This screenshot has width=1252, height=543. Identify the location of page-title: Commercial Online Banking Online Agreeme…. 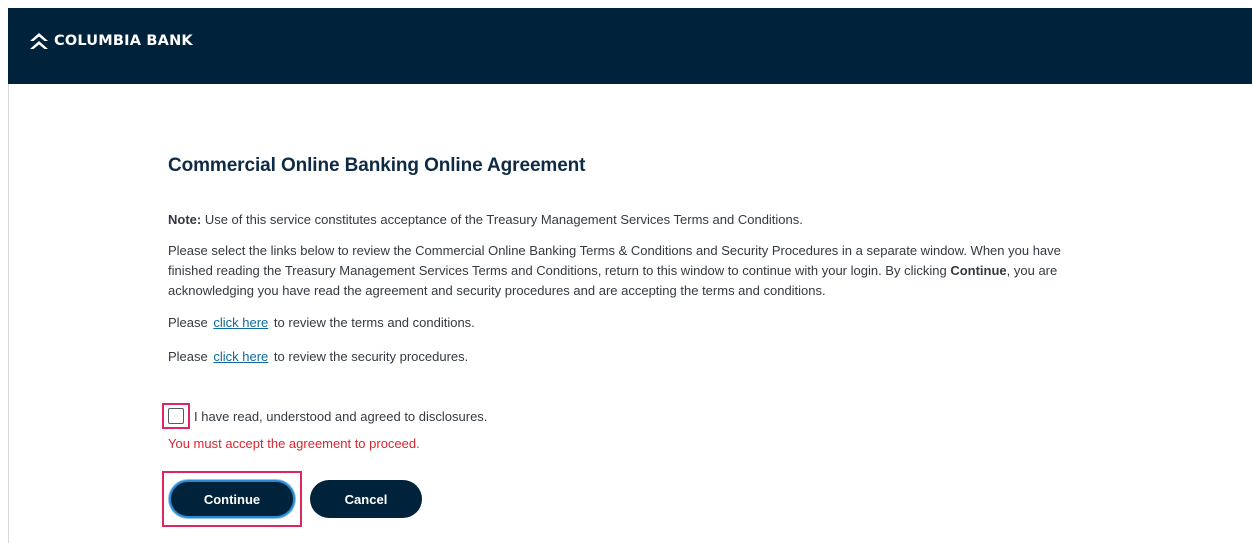
(377, 165).